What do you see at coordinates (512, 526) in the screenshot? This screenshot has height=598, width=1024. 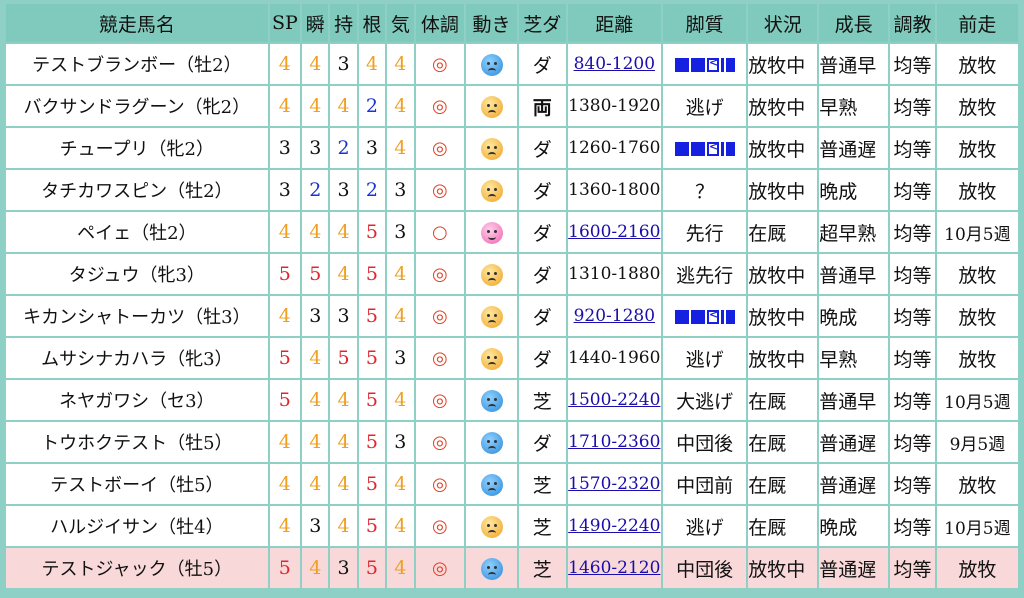 I see `horse-row: ハルジイサン（牡4） 4 3 4 5 4 ◎ 芝 1490-2240 逃げ 在厩 晩成 均等 10月5週` at bounding box center [512, 526].